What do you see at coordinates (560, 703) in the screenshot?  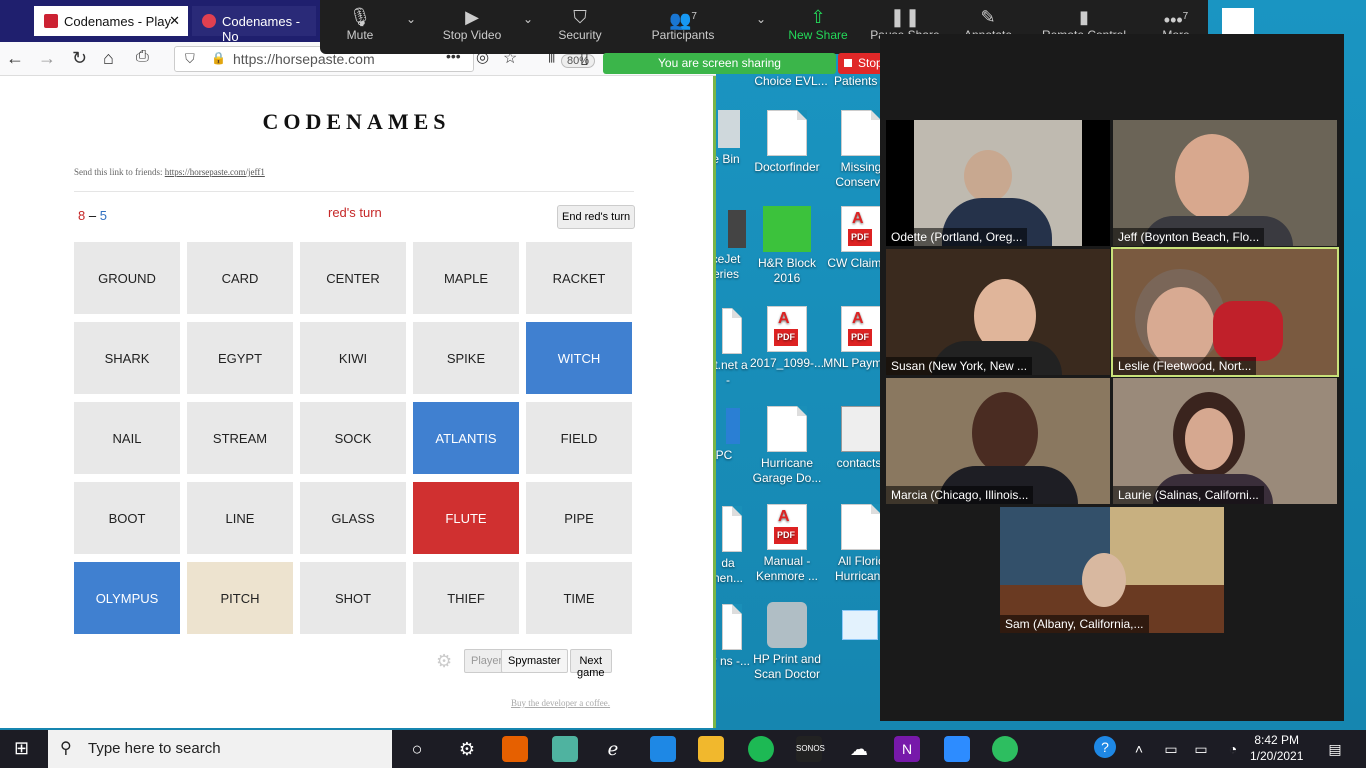 I see `coffee-link: Buy the developer a coffee.` at bounding box center [560, 703].